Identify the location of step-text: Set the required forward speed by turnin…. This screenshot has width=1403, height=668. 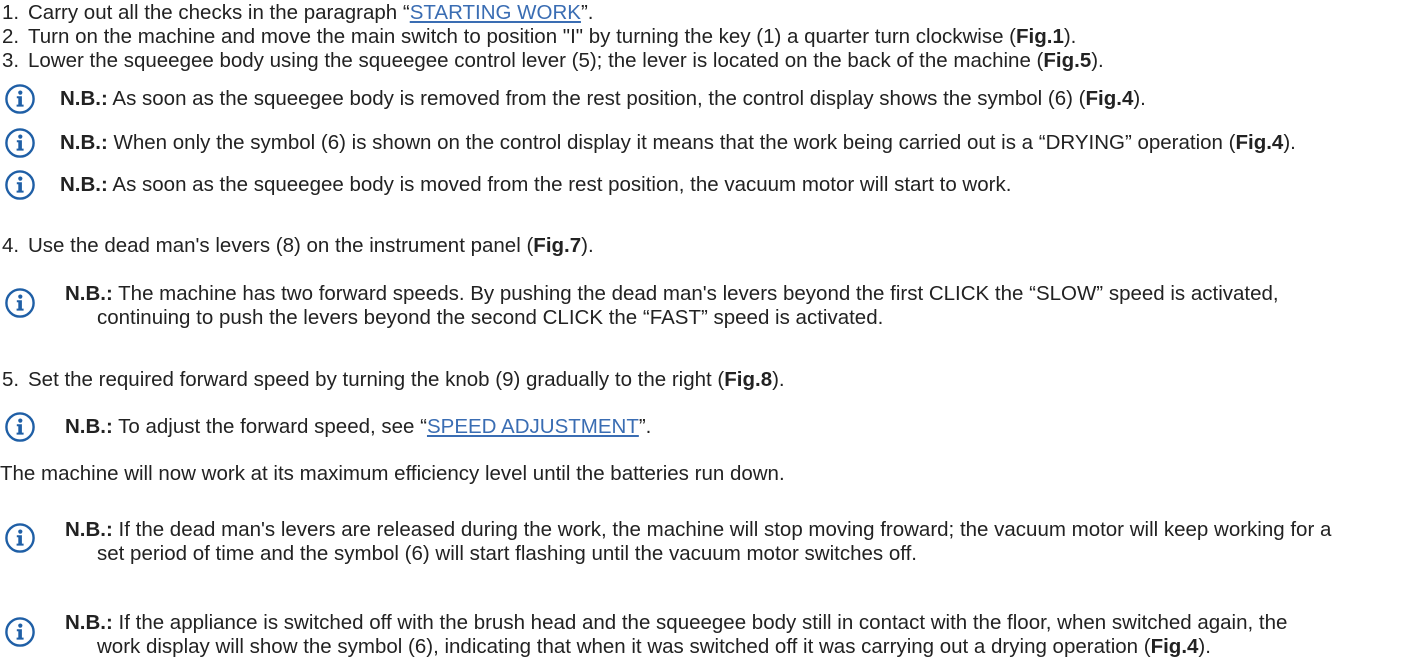
(376, 379).